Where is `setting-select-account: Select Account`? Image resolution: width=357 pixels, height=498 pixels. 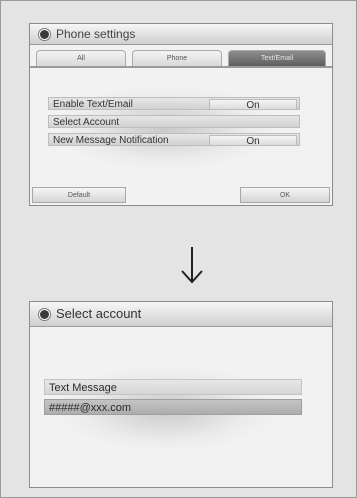 setting-select-account: Select Account is located at coordinates (174, 121).